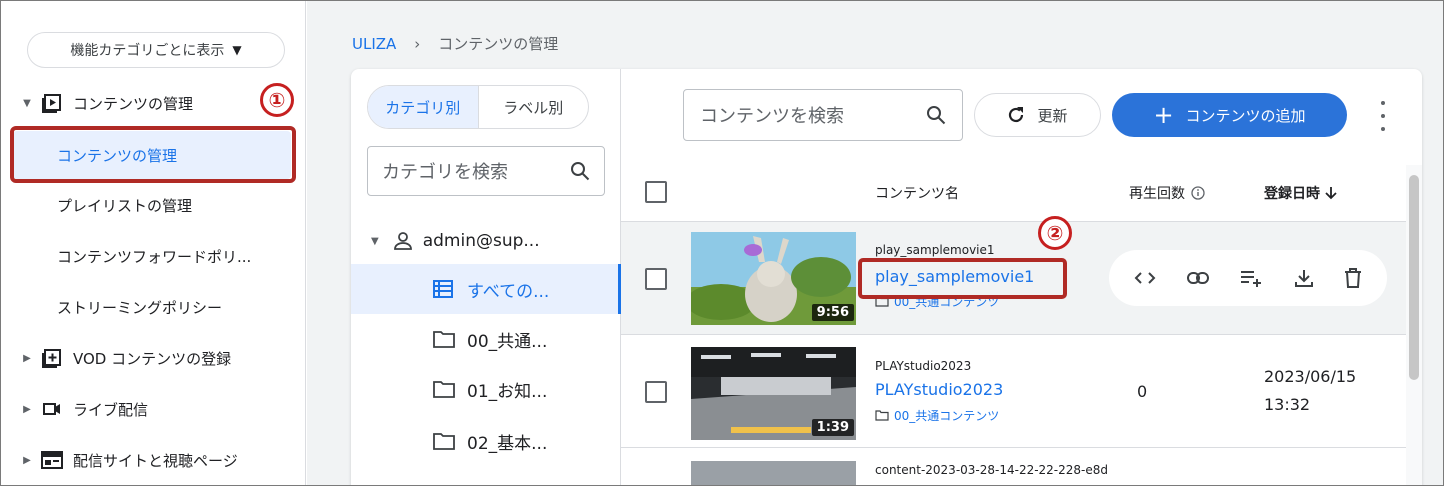 The image size is (1444, 486). What do you see at coordinates (133, 103) in the screenshot?
I see `nav-group-label: コンテンツの管理` at bounding box center [133, 103].